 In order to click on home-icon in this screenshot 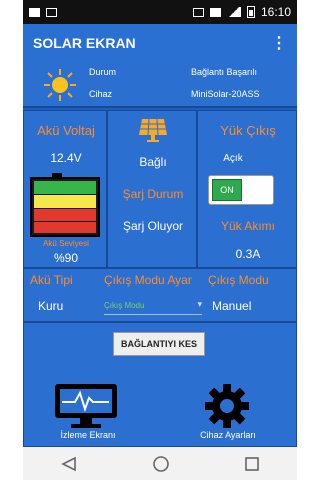, I will do `click(161, 464)`.